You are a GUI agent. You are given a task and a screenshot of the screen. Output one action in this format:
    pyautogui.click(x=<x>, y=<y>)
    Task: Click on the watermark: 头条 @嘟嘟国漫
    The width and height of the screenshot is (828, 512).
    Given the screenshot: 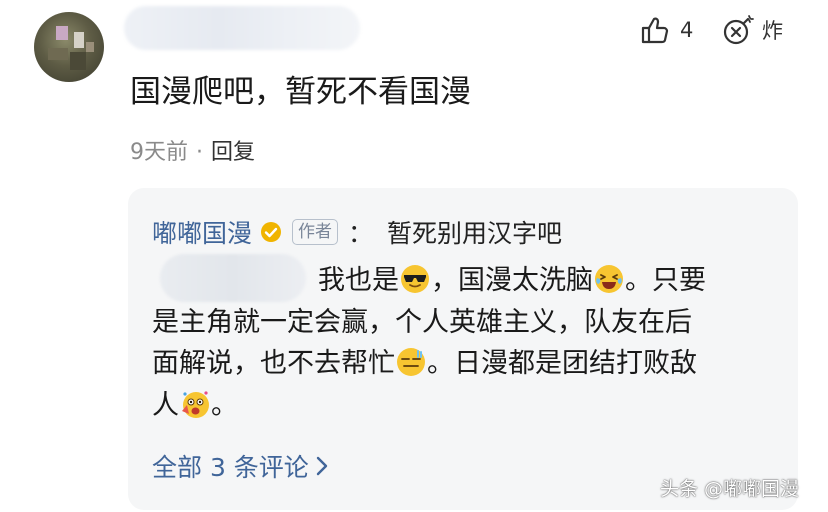 What is the action you would take?
    pyautogui.click(x=730, y=489)
    